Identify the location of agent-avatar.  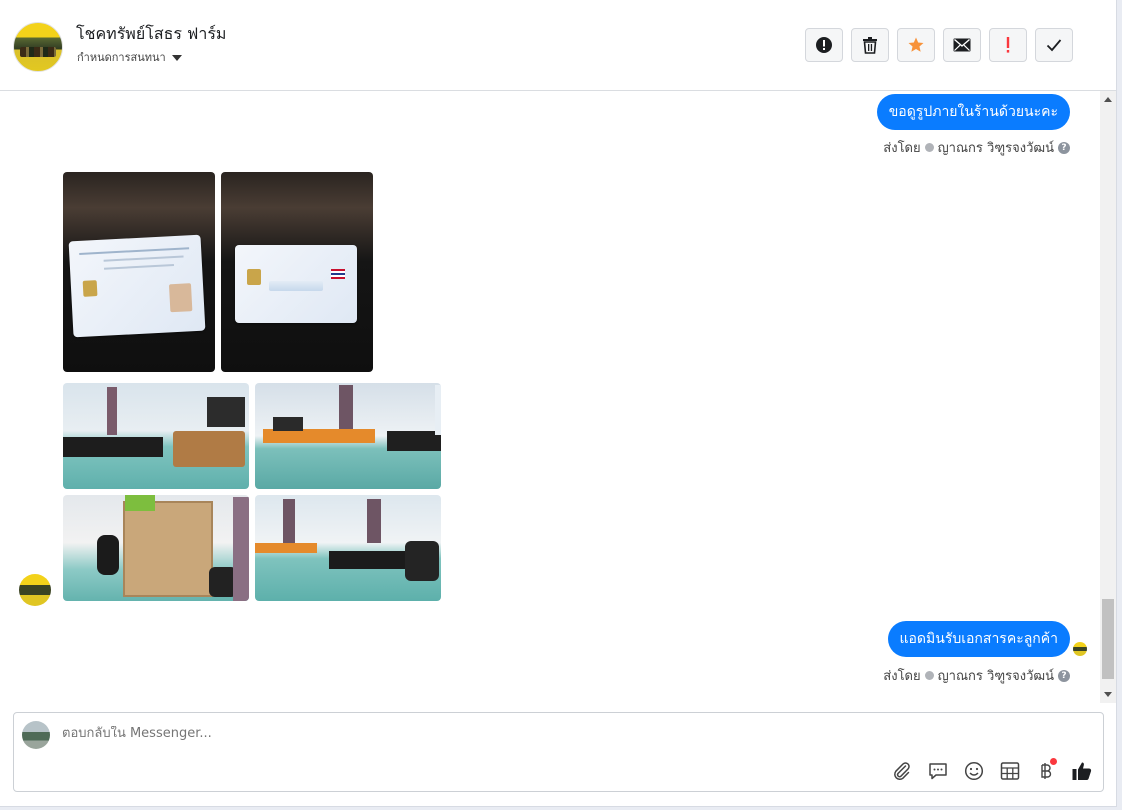
(36, 735).